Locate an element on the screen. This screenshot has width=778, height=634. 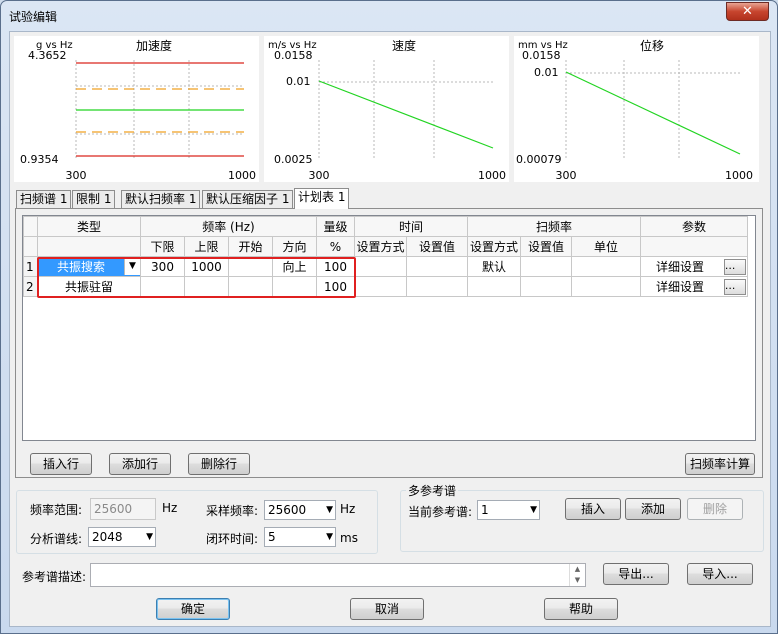
sample-rate-value: 25600 is located at coordinates (287, 510).